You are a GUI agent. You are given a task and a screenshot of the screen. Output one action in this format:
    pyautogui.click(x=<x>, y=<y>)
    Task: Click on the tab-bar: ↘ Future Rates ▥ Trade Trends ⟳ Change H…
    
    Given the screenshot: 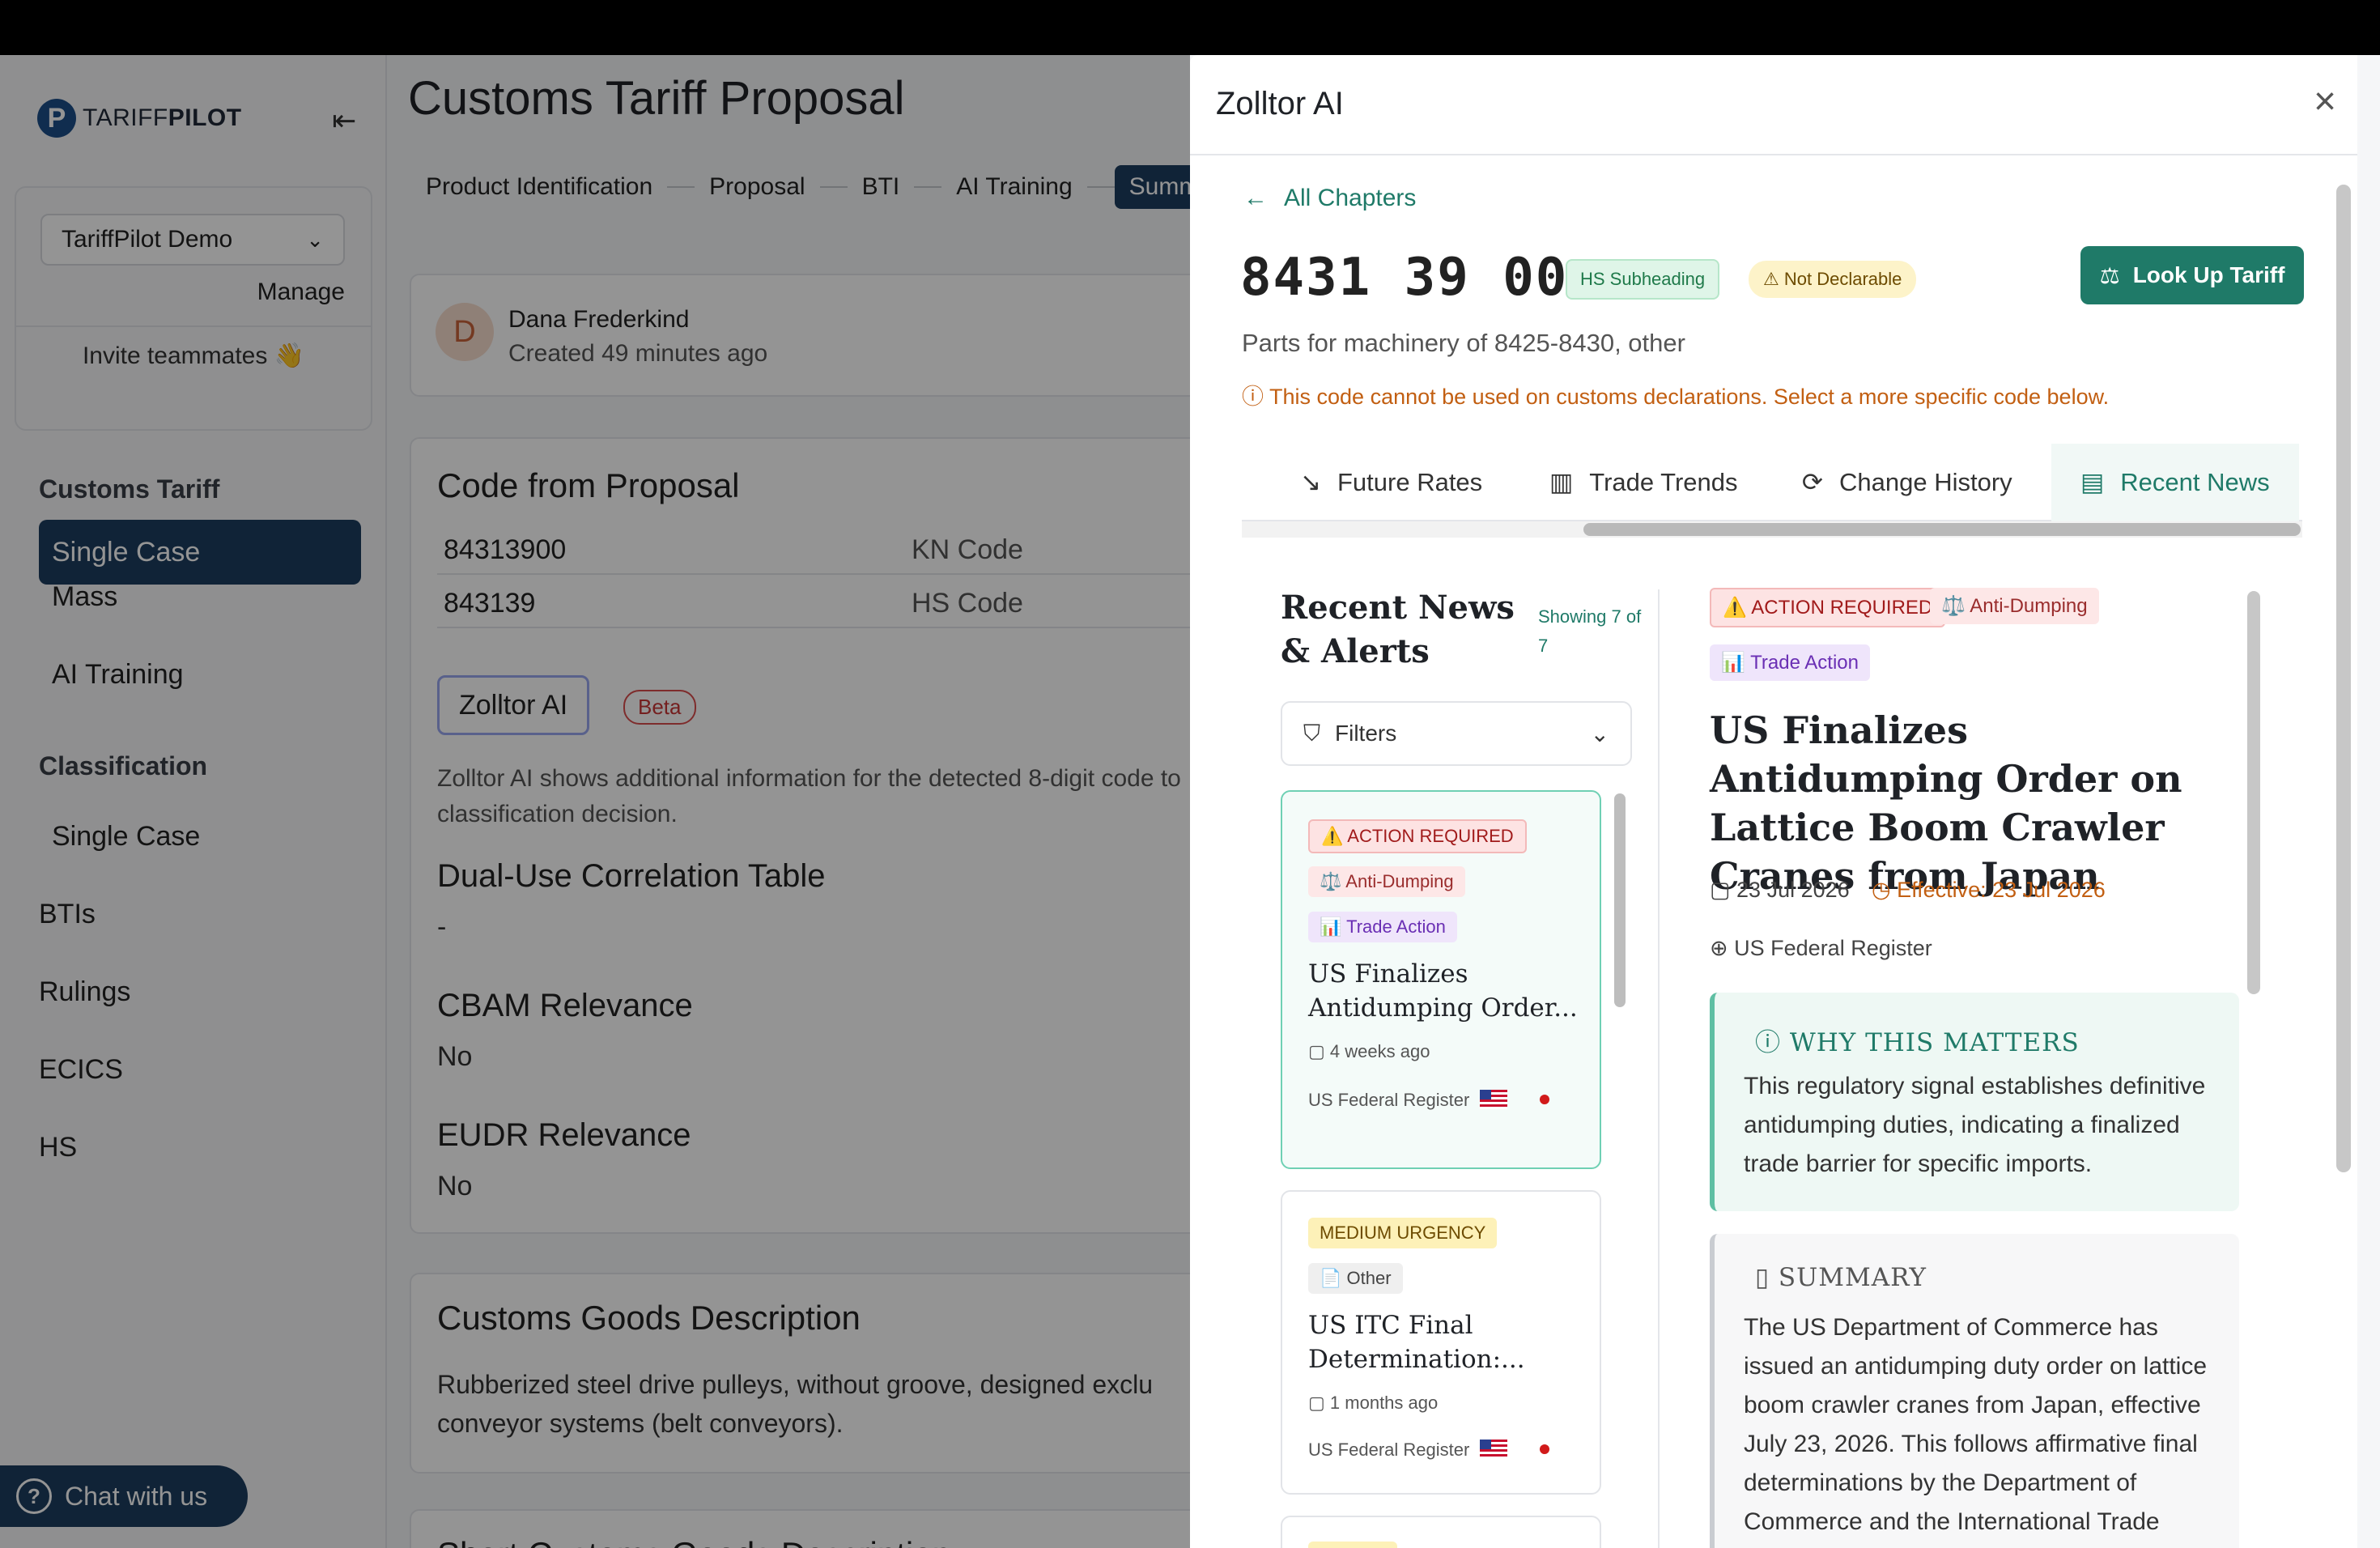 What is the action you would take?
    pyautogui.click(x=1772, y=482)
    